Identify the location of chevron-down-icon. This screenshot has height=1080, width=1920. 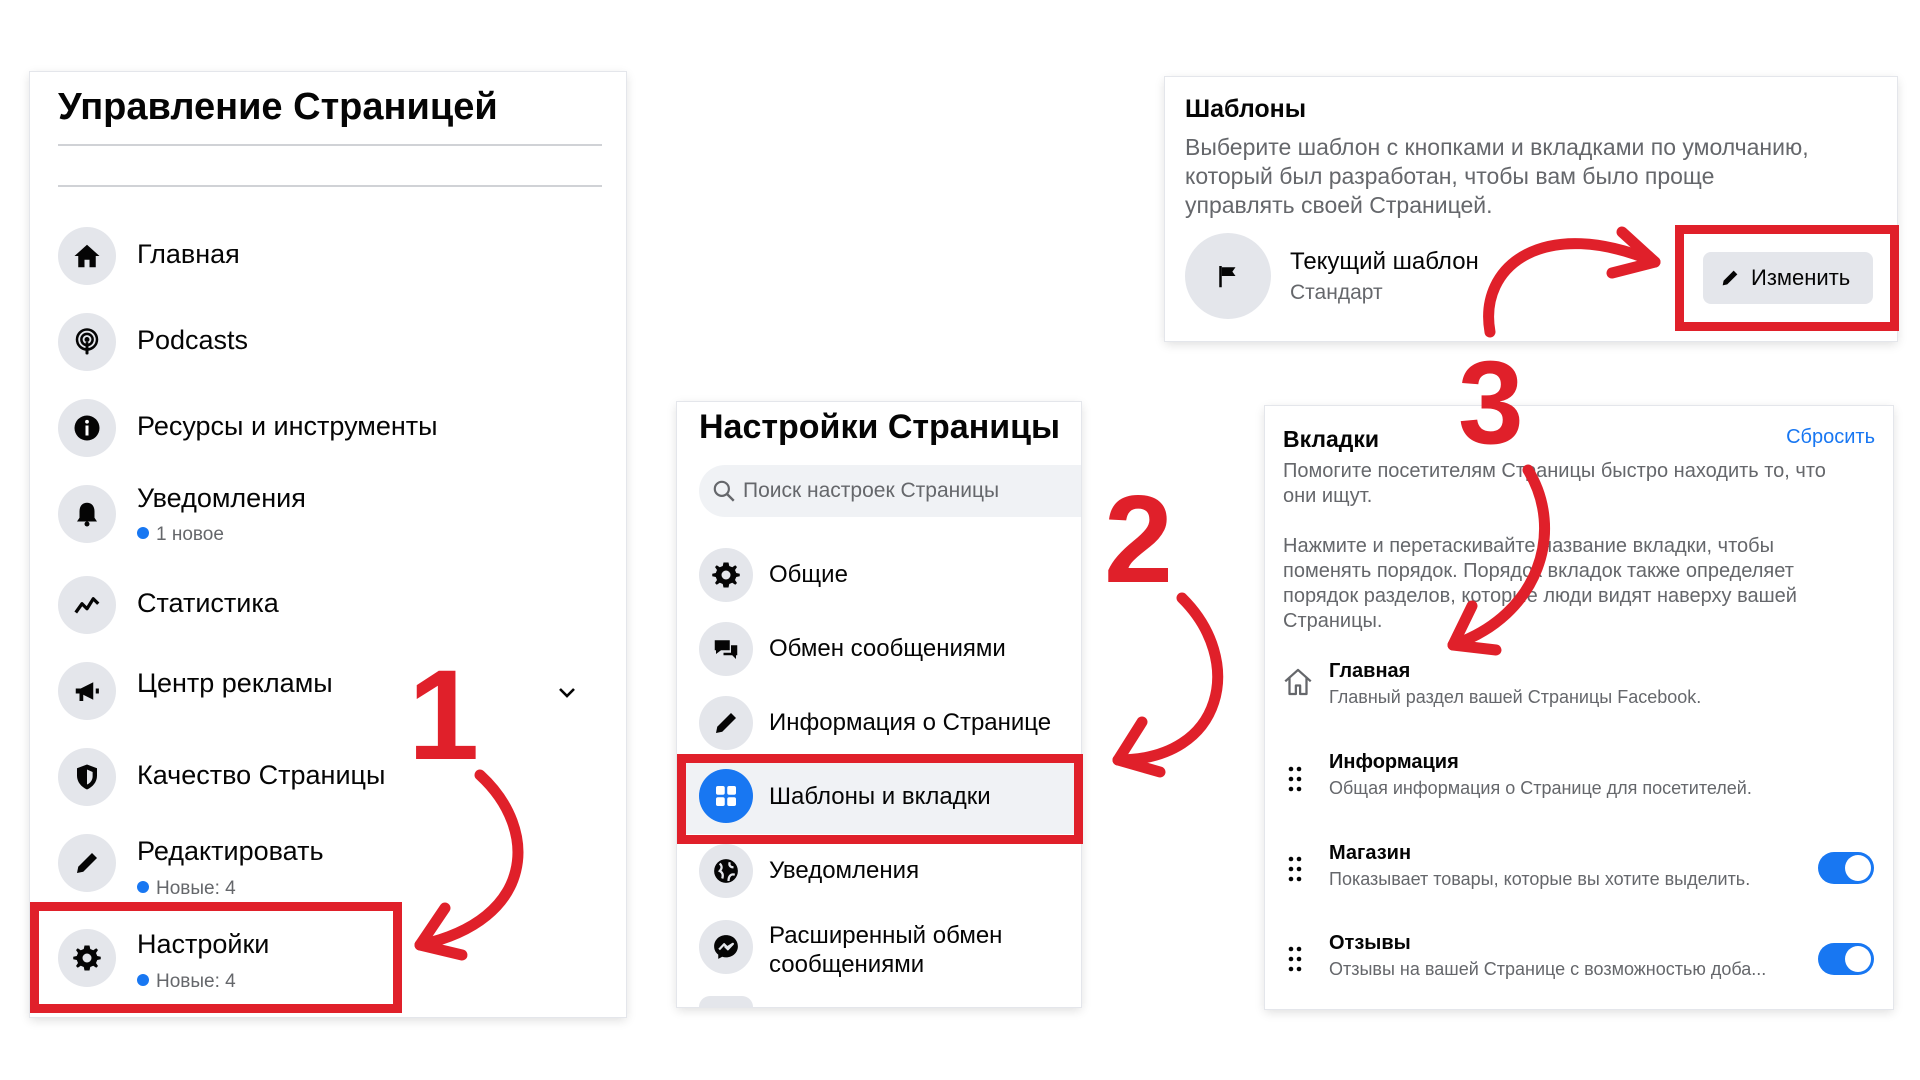
(567, 692).